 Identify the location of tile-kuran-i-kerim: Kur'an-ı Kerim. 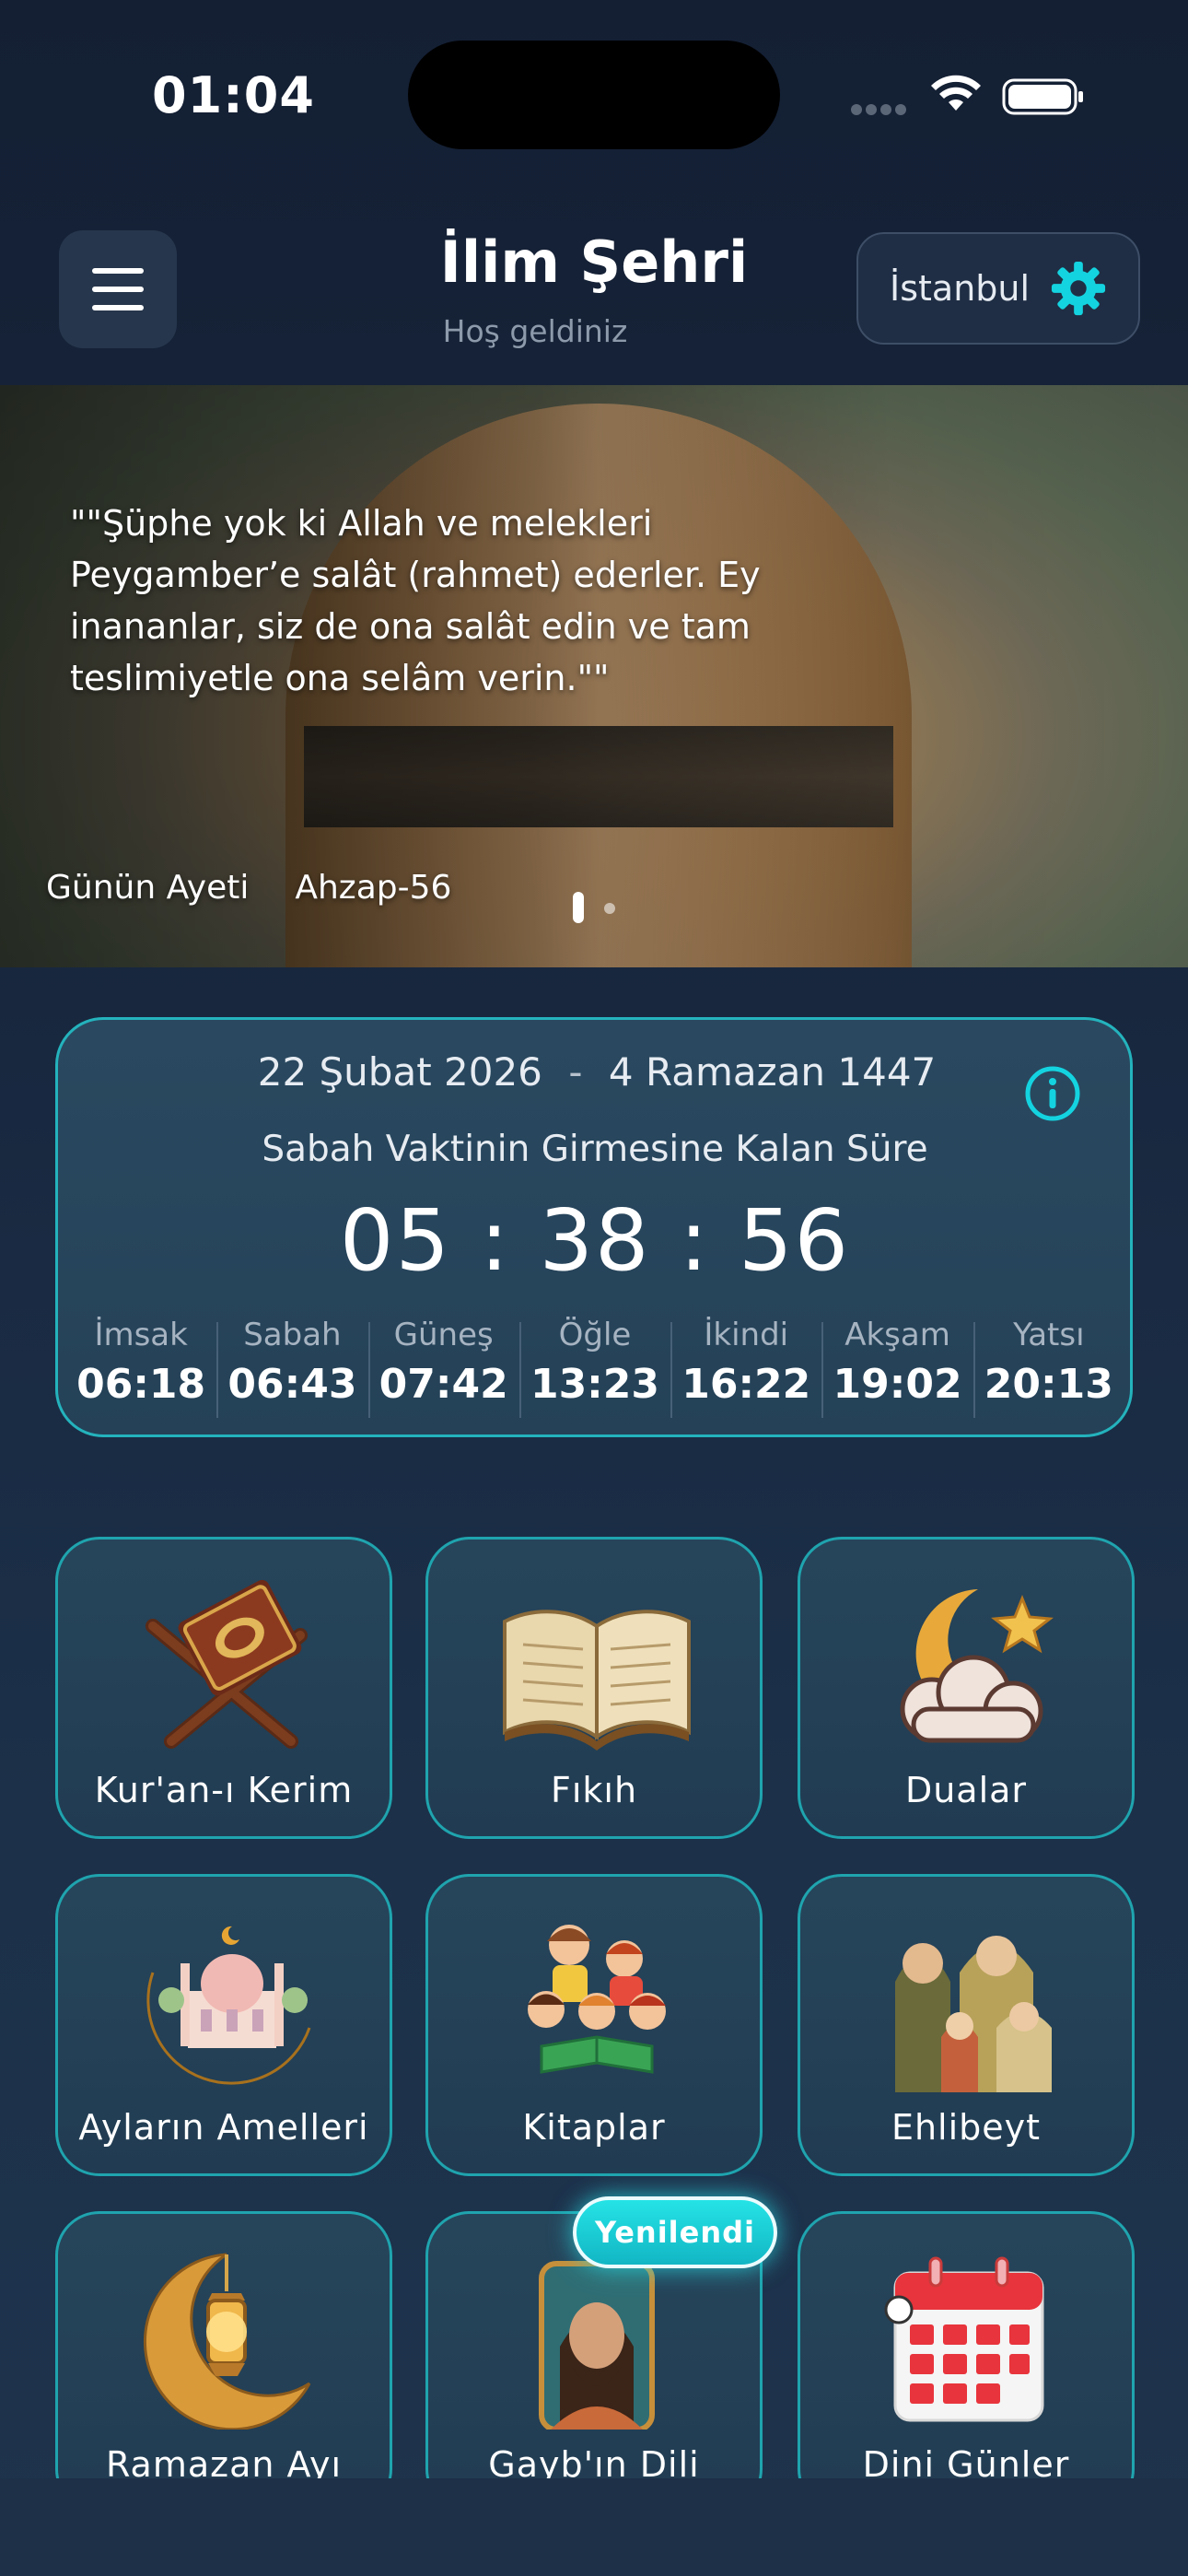
(223, 1688).